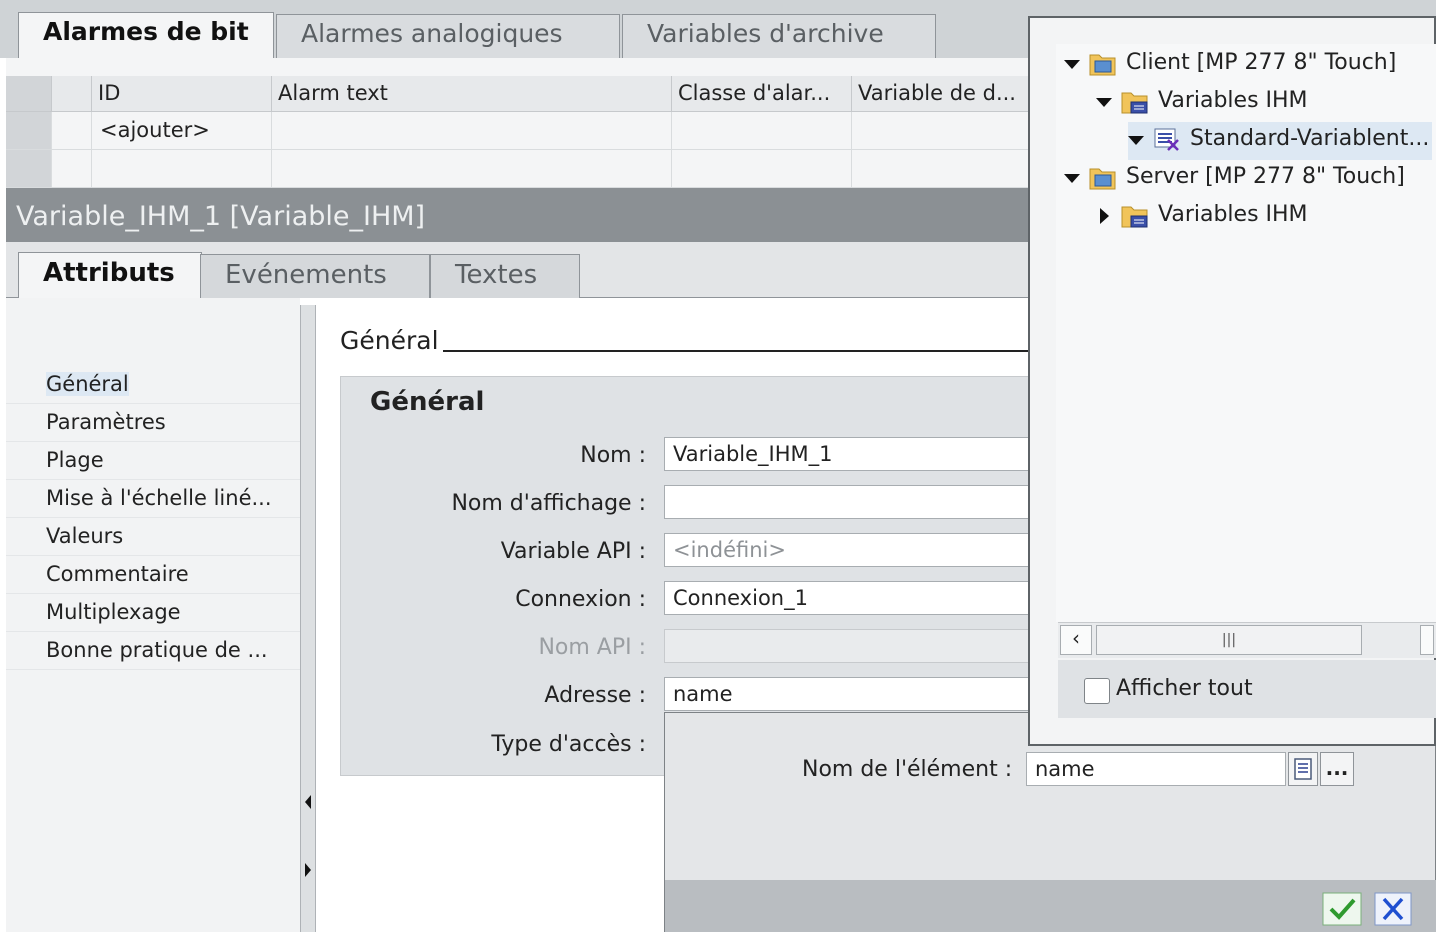 Image resolution: width=1436 pixels, height=932 pixels. I want to click on adresse-label: Adresse :, so click(595, 695).